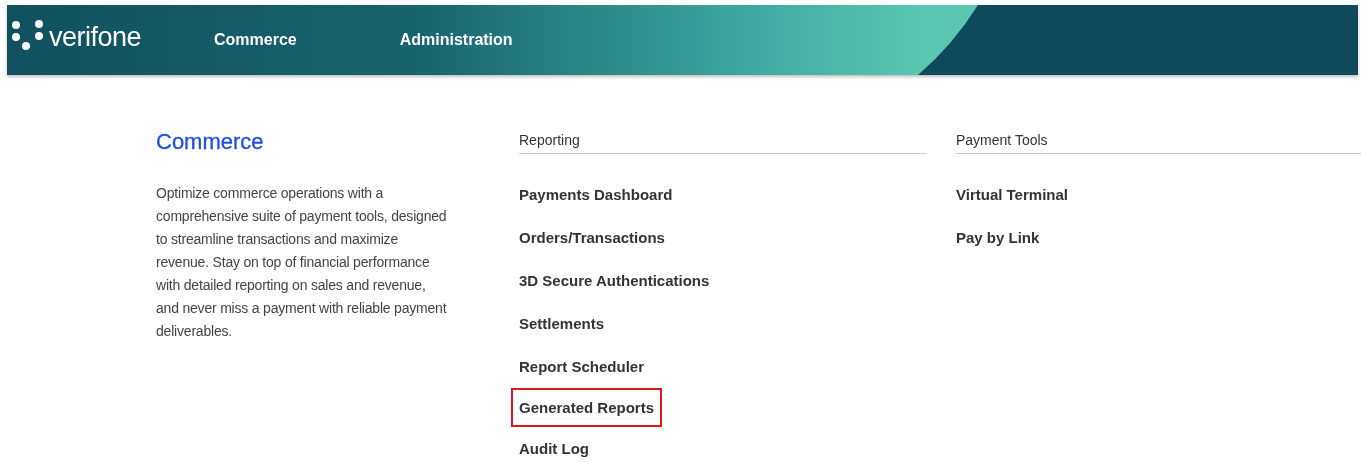 Image resolution: width=1361 pixels, height=466 pixels. Describe the element at coordinates (596, 194) in the screenshot. I see `menu-link: Payments Dashboard` at that location.